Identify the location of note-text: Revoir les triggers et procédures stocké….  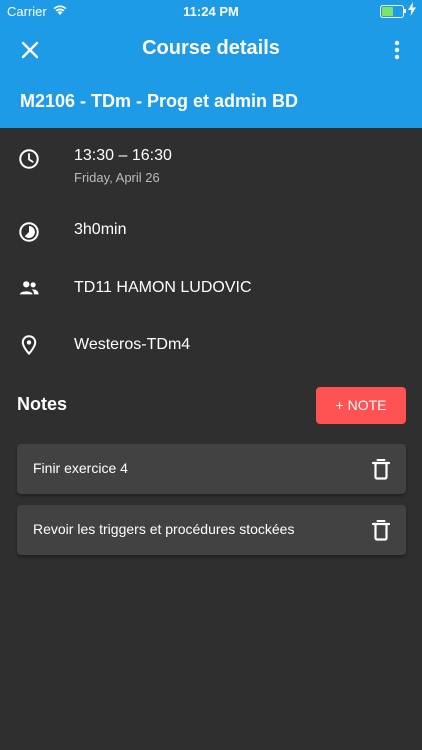
(164, 529).